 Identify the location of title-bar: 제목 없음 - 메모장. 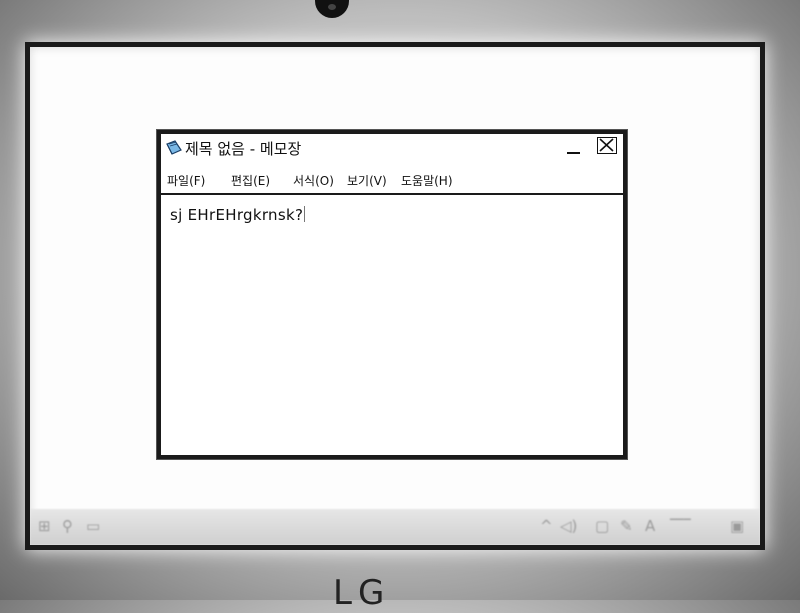
(392, 149).